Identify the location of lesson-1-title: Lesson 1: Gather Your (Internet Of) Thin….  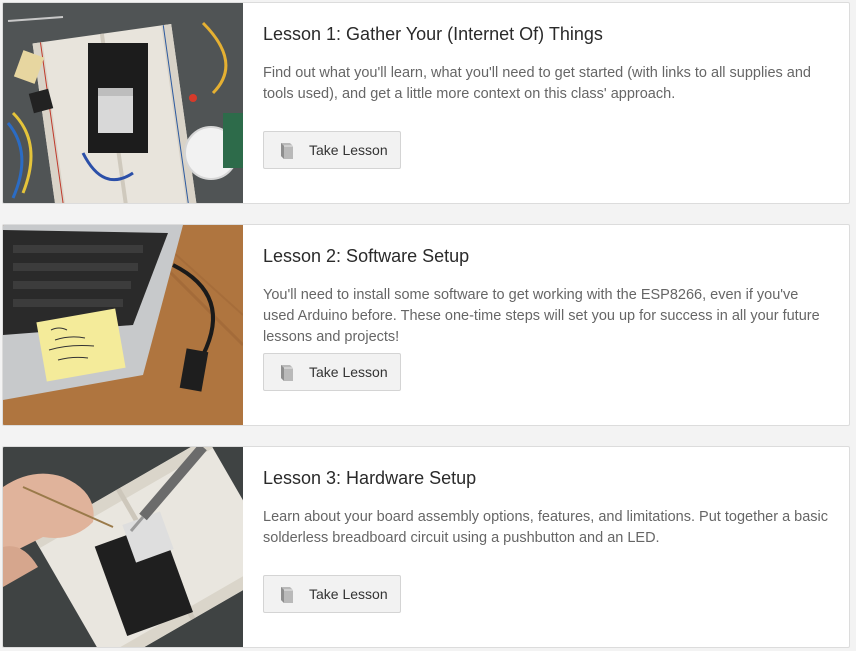
(433, 34).